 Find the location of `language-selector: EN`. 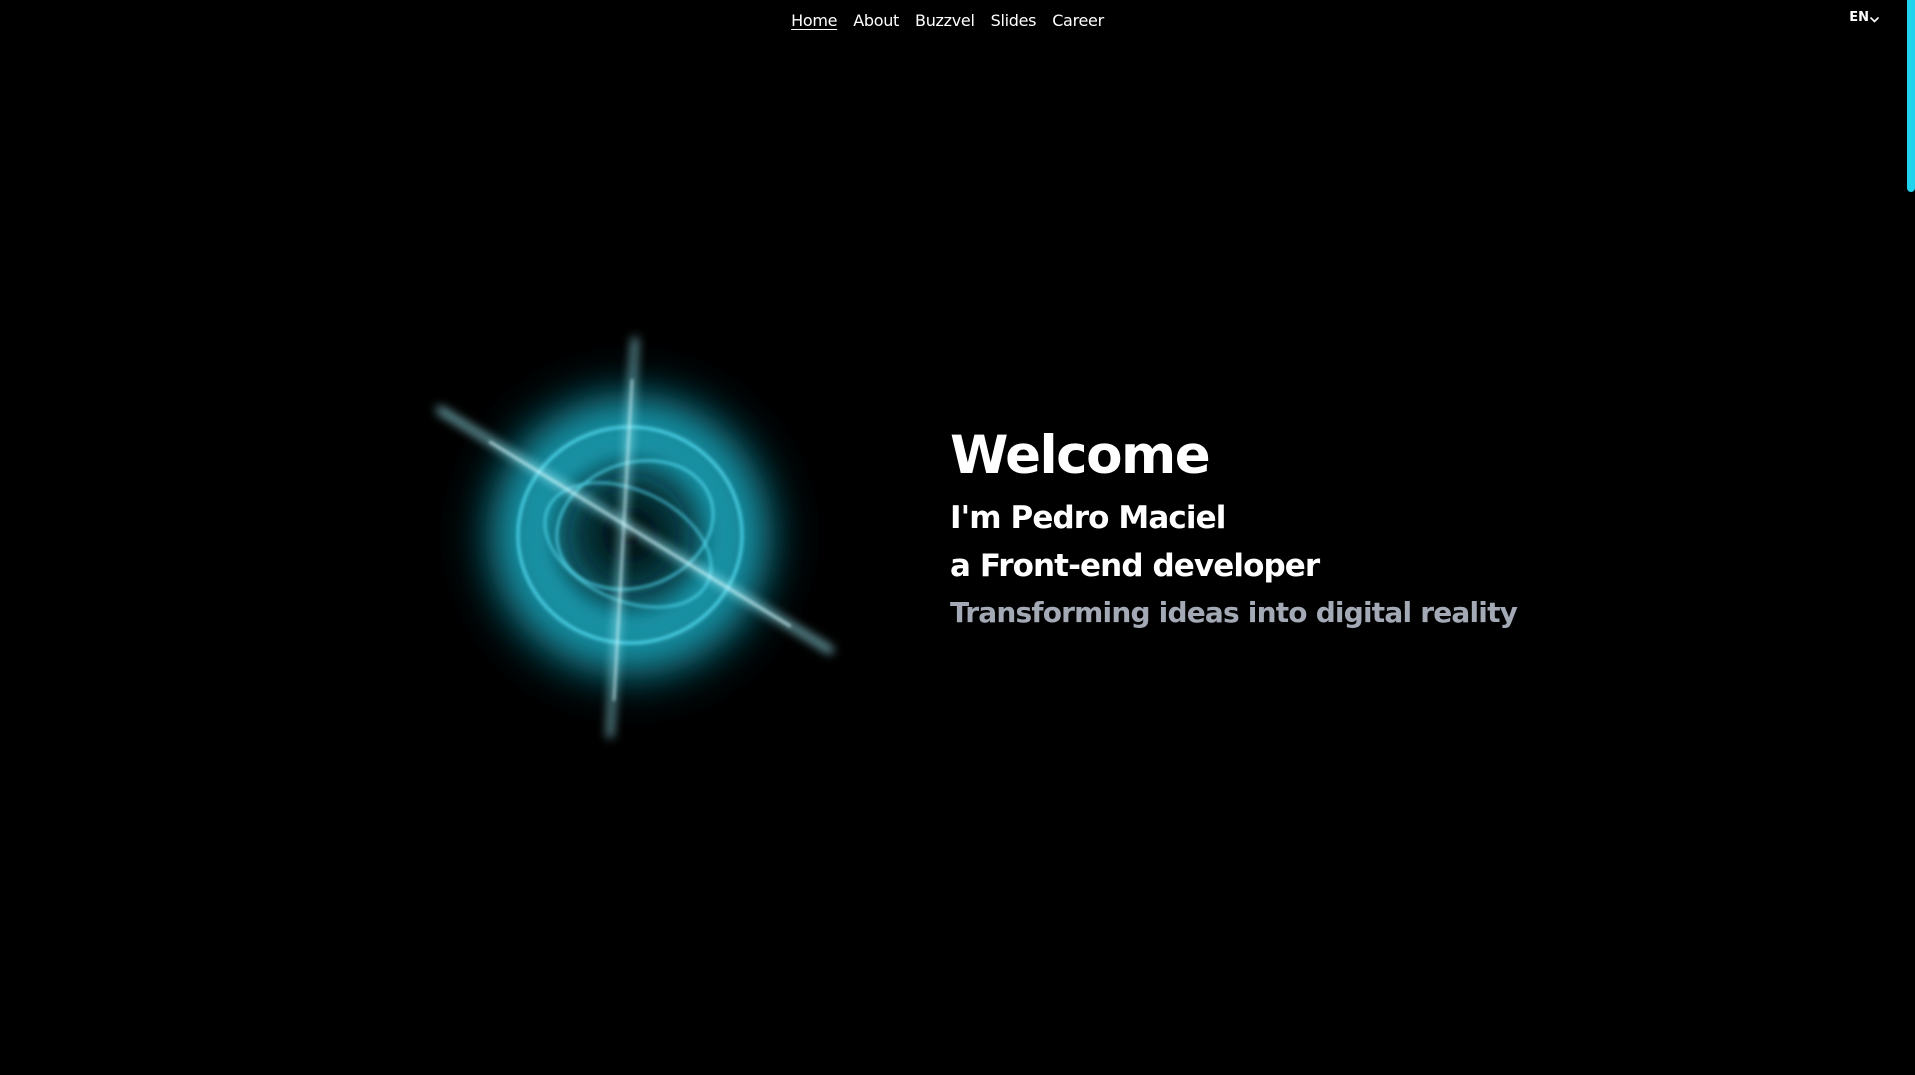

language-selector: EN is located at coordinates (1864, 17).